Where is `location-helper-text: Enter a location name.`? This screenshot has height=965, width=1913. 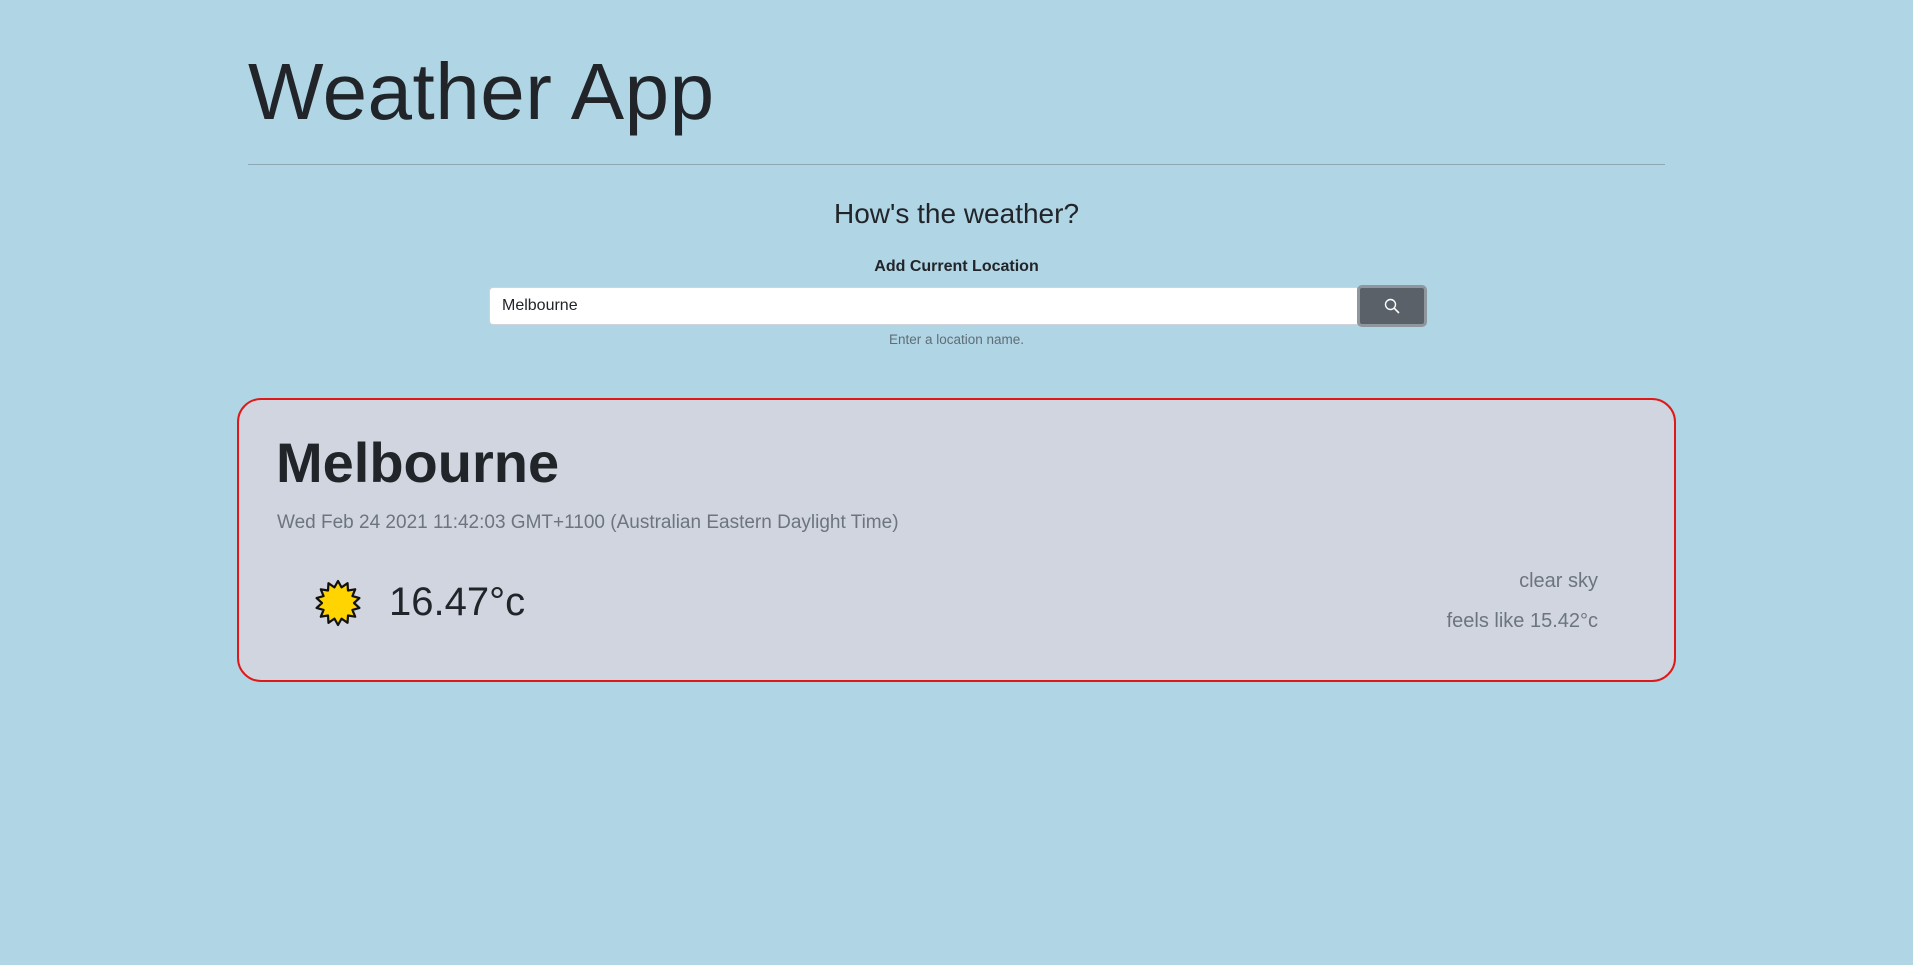 location-helper-text: Enter a location name. is located at coordinates (956, 339).